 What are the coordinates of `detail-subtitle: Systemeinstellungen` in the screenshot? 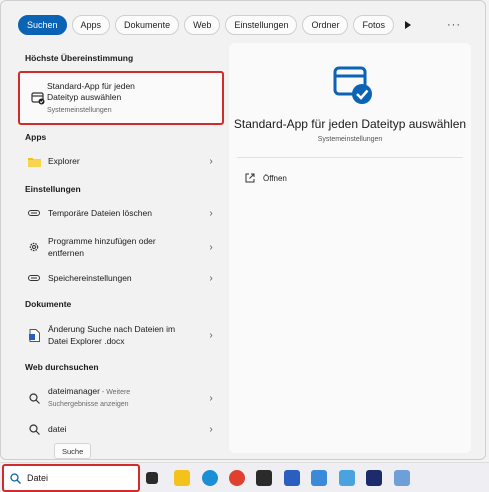 It's located at (350, 139).